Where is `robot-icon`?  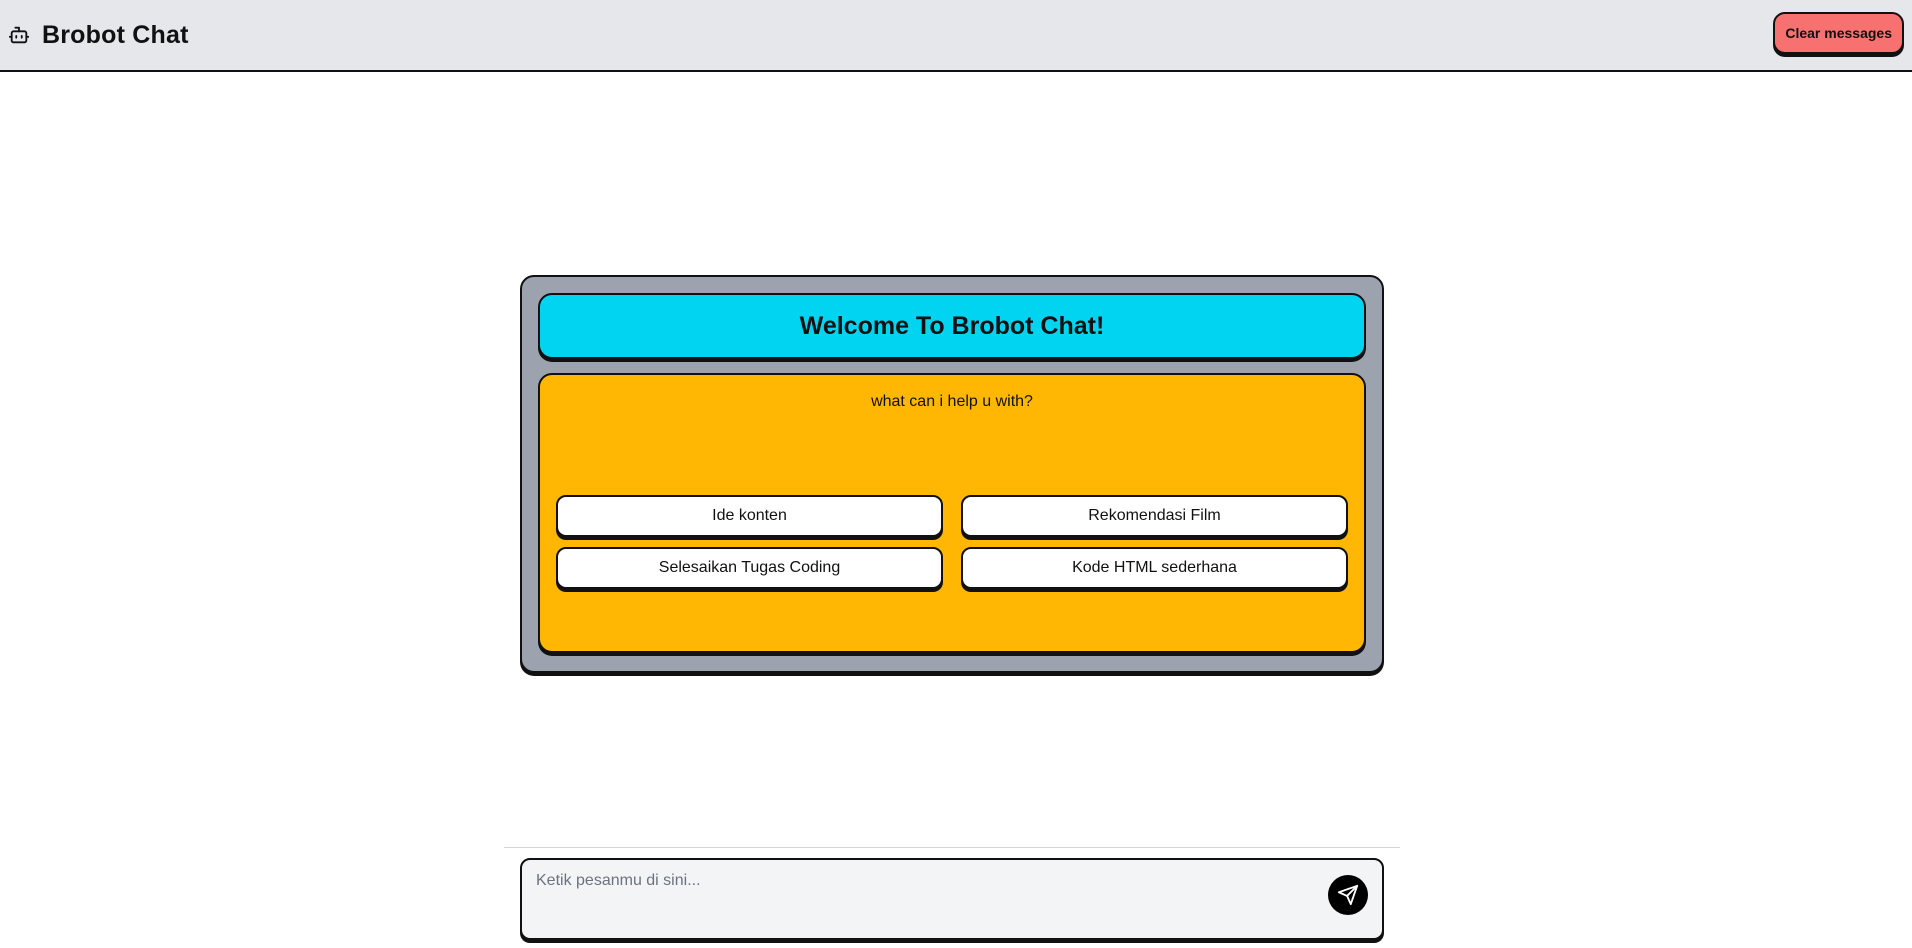 robot-icon is located at coordinates (19, 35).